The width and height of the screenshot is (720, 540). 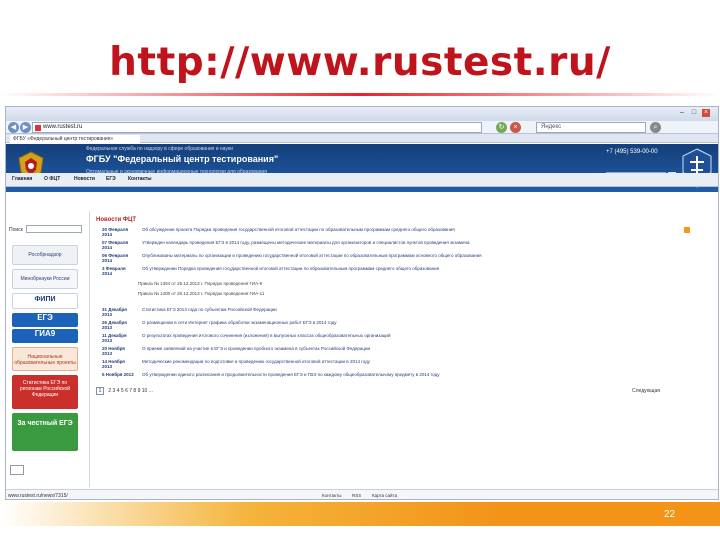 What do you see at coordinates (113, 351) in the screenshot?
I see `news-date: 20 Ноября 2013` at bounding box center [113, 351].